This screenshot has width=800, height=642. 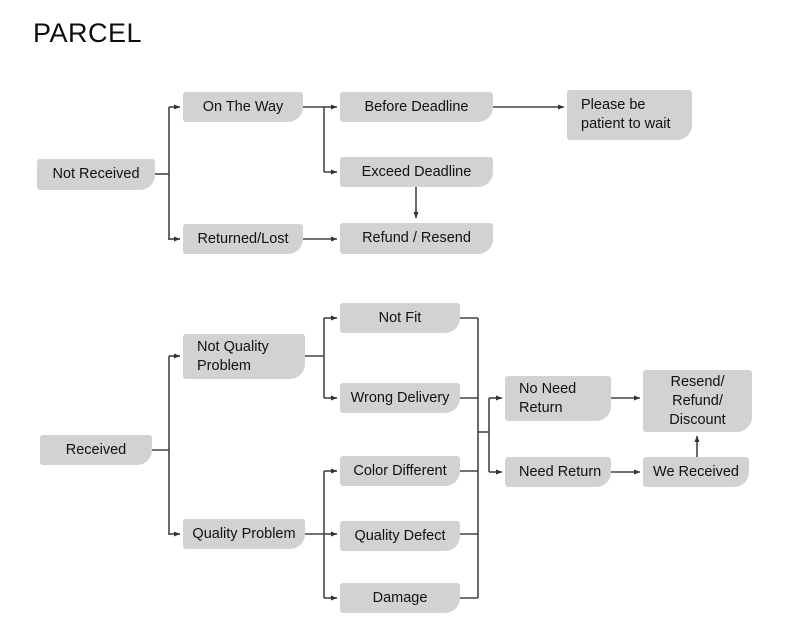 I want to click on node-label: Not Received, so click(x=96, y=174).